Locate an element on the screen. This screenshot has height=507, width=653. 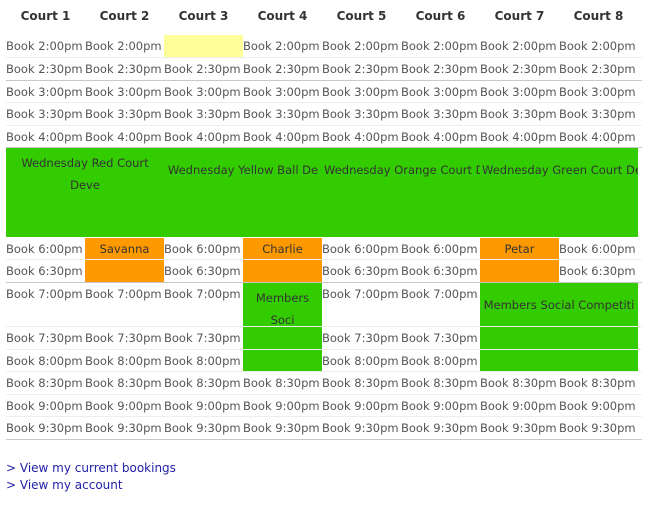
book-slot-court1-930pm: Book 9:30pm is located at coordinates (45, 428).